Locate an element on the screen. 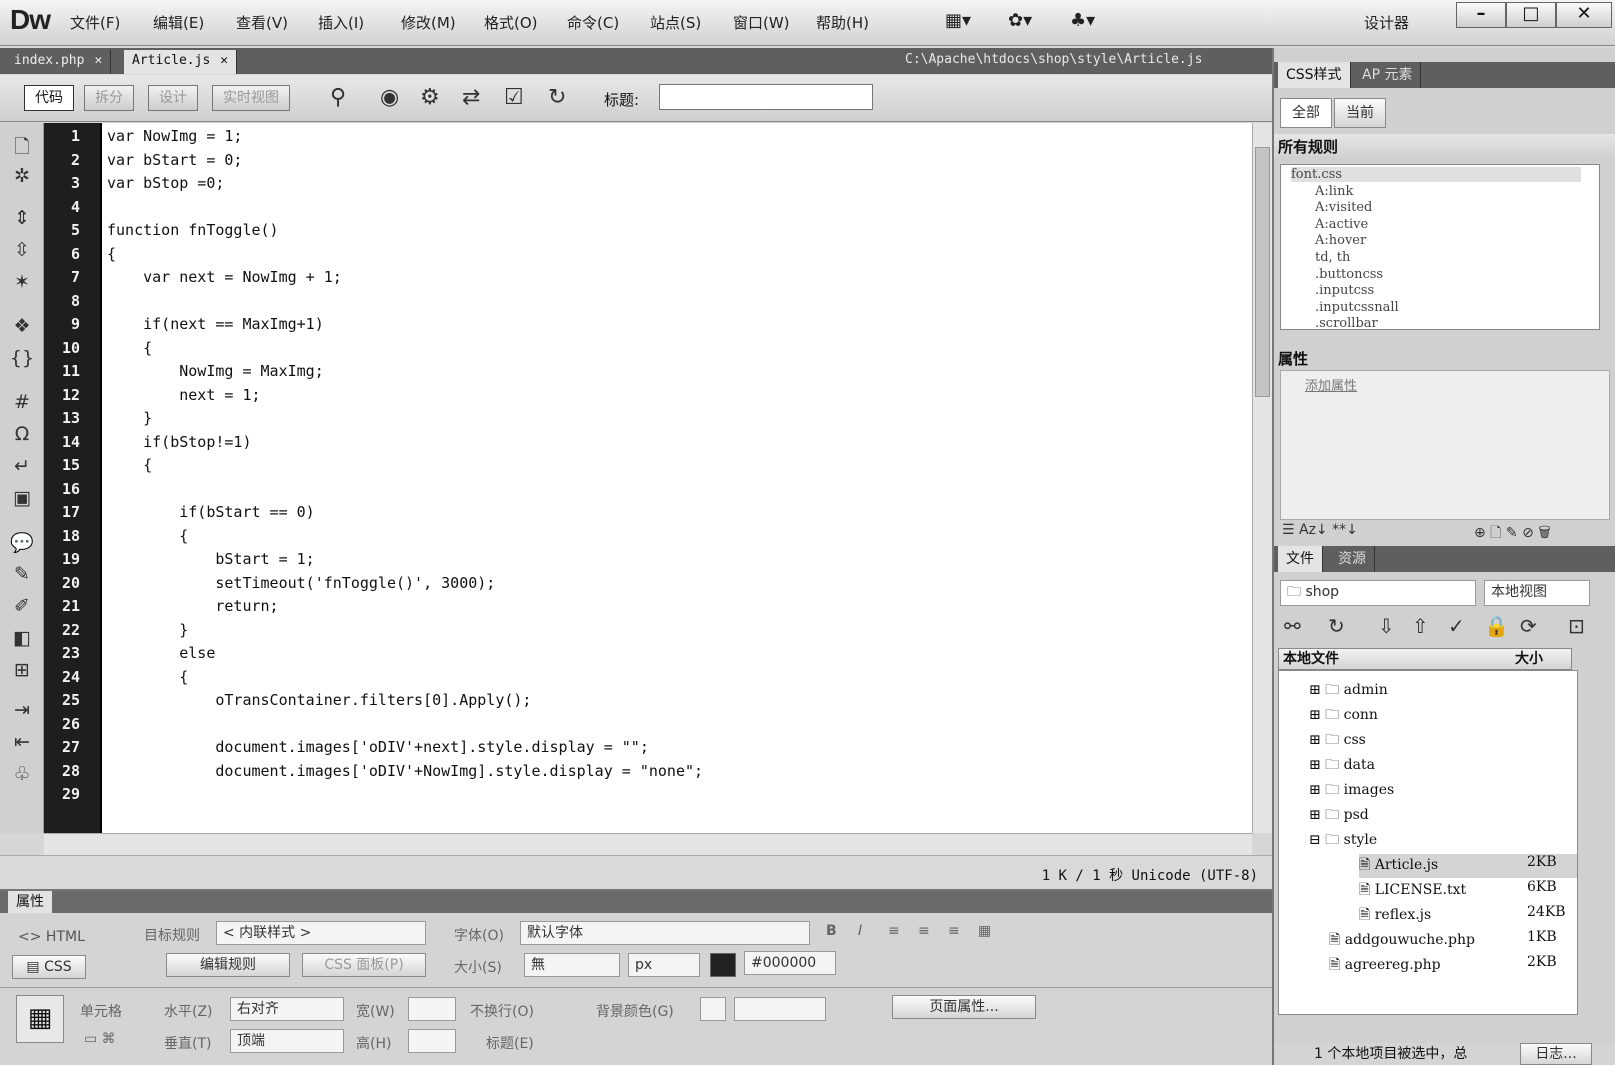 This screenshot has width=1615, height=1065. folder-item: ⊞ 🗀 psd is located at coordinates (1339, 816).